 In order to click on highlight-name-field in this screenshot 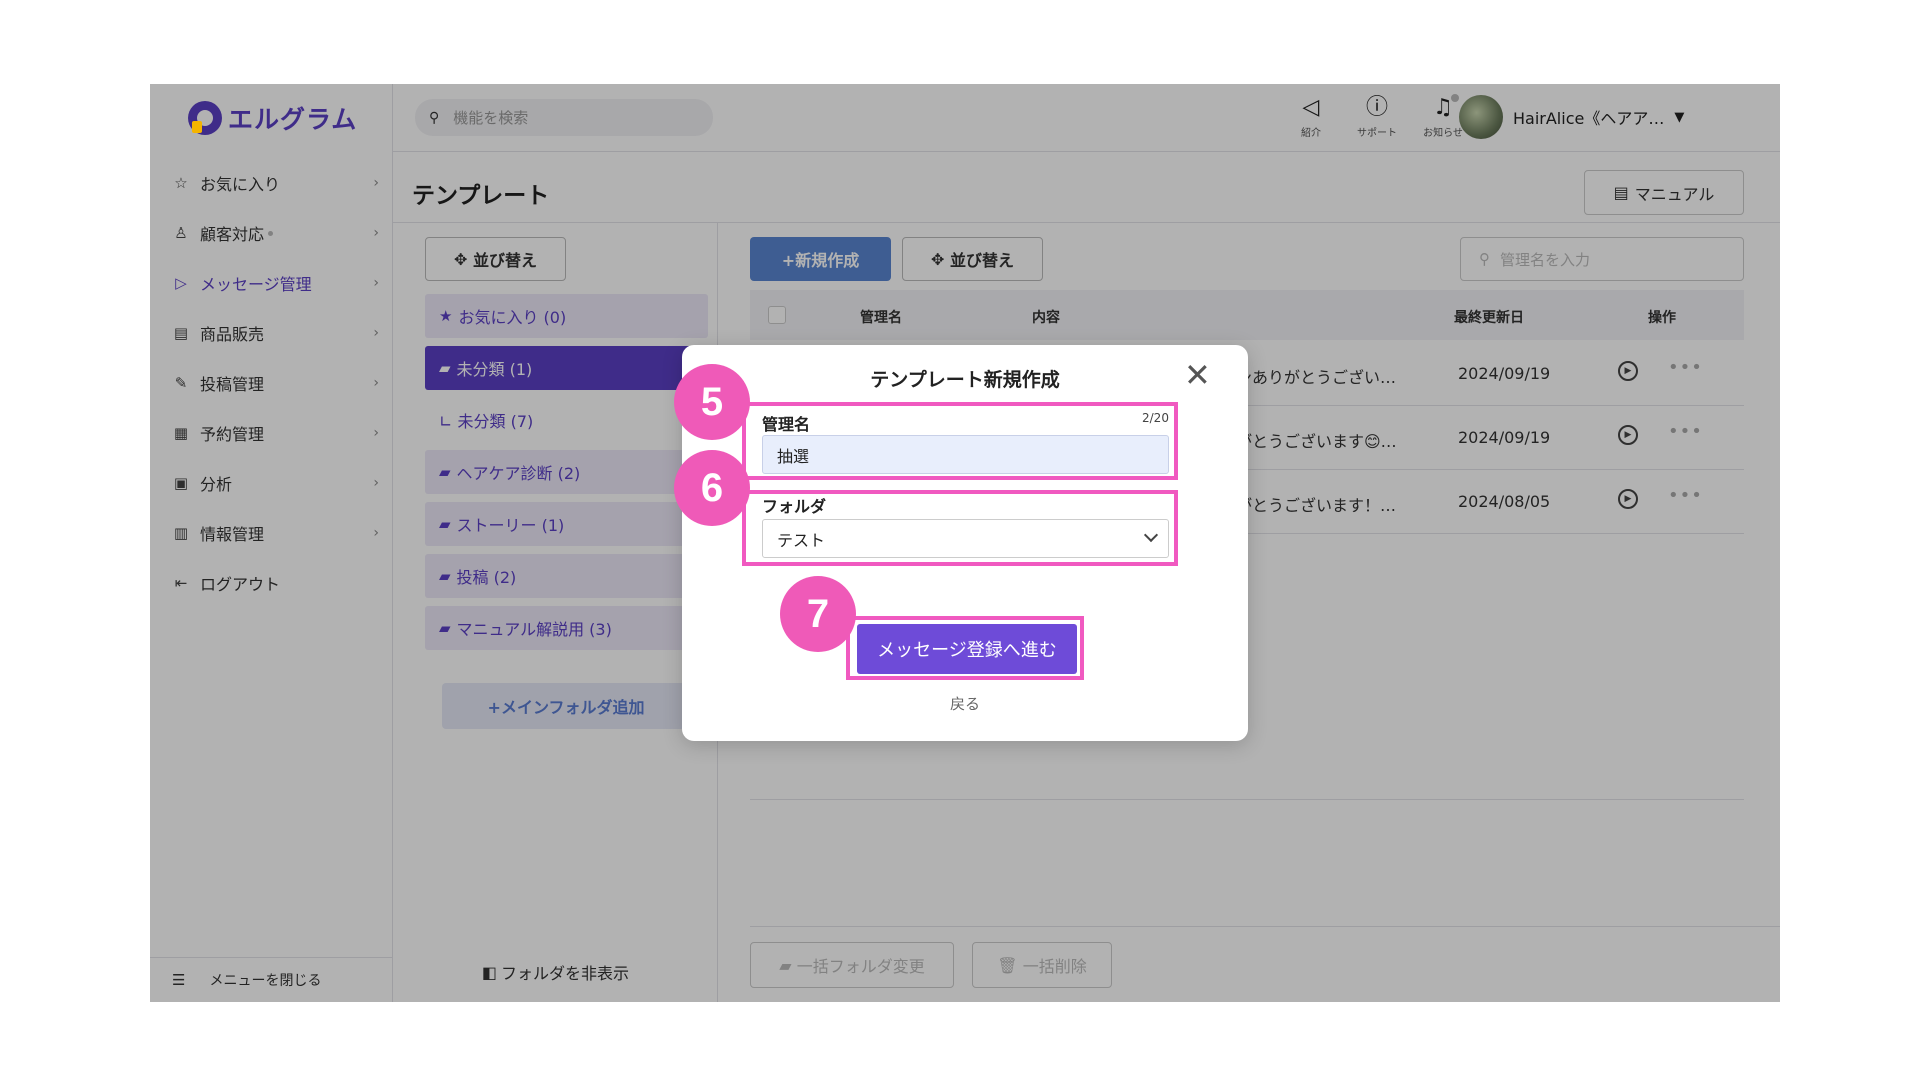, I will do `click(960, 441)`.